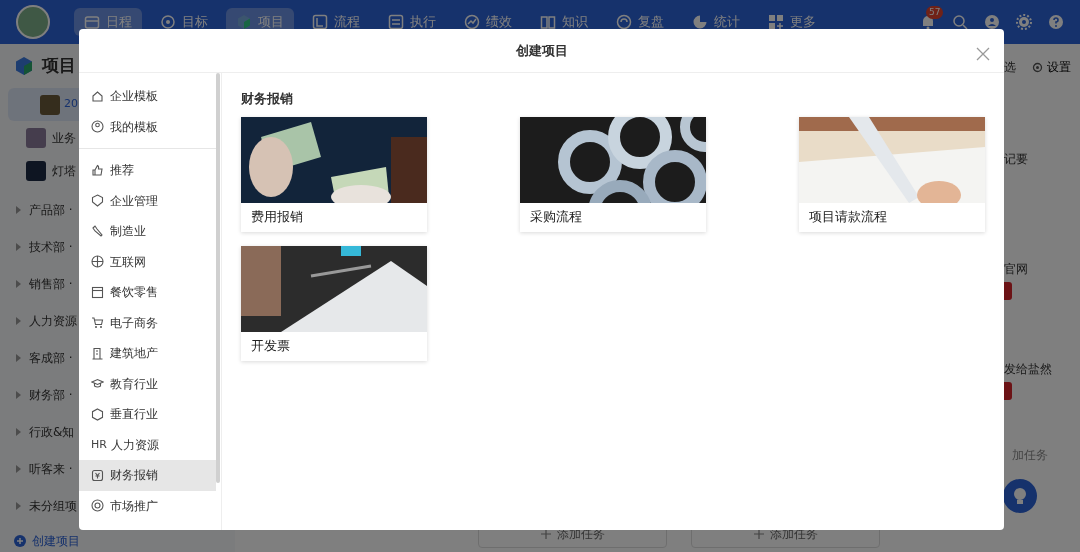 The height and width of the screenshot is (552, 1080). What do you see at coordinates (541, 50) in the screenshot?
I see `dialog-title: 创建项目` at bounding box center [541, 50].